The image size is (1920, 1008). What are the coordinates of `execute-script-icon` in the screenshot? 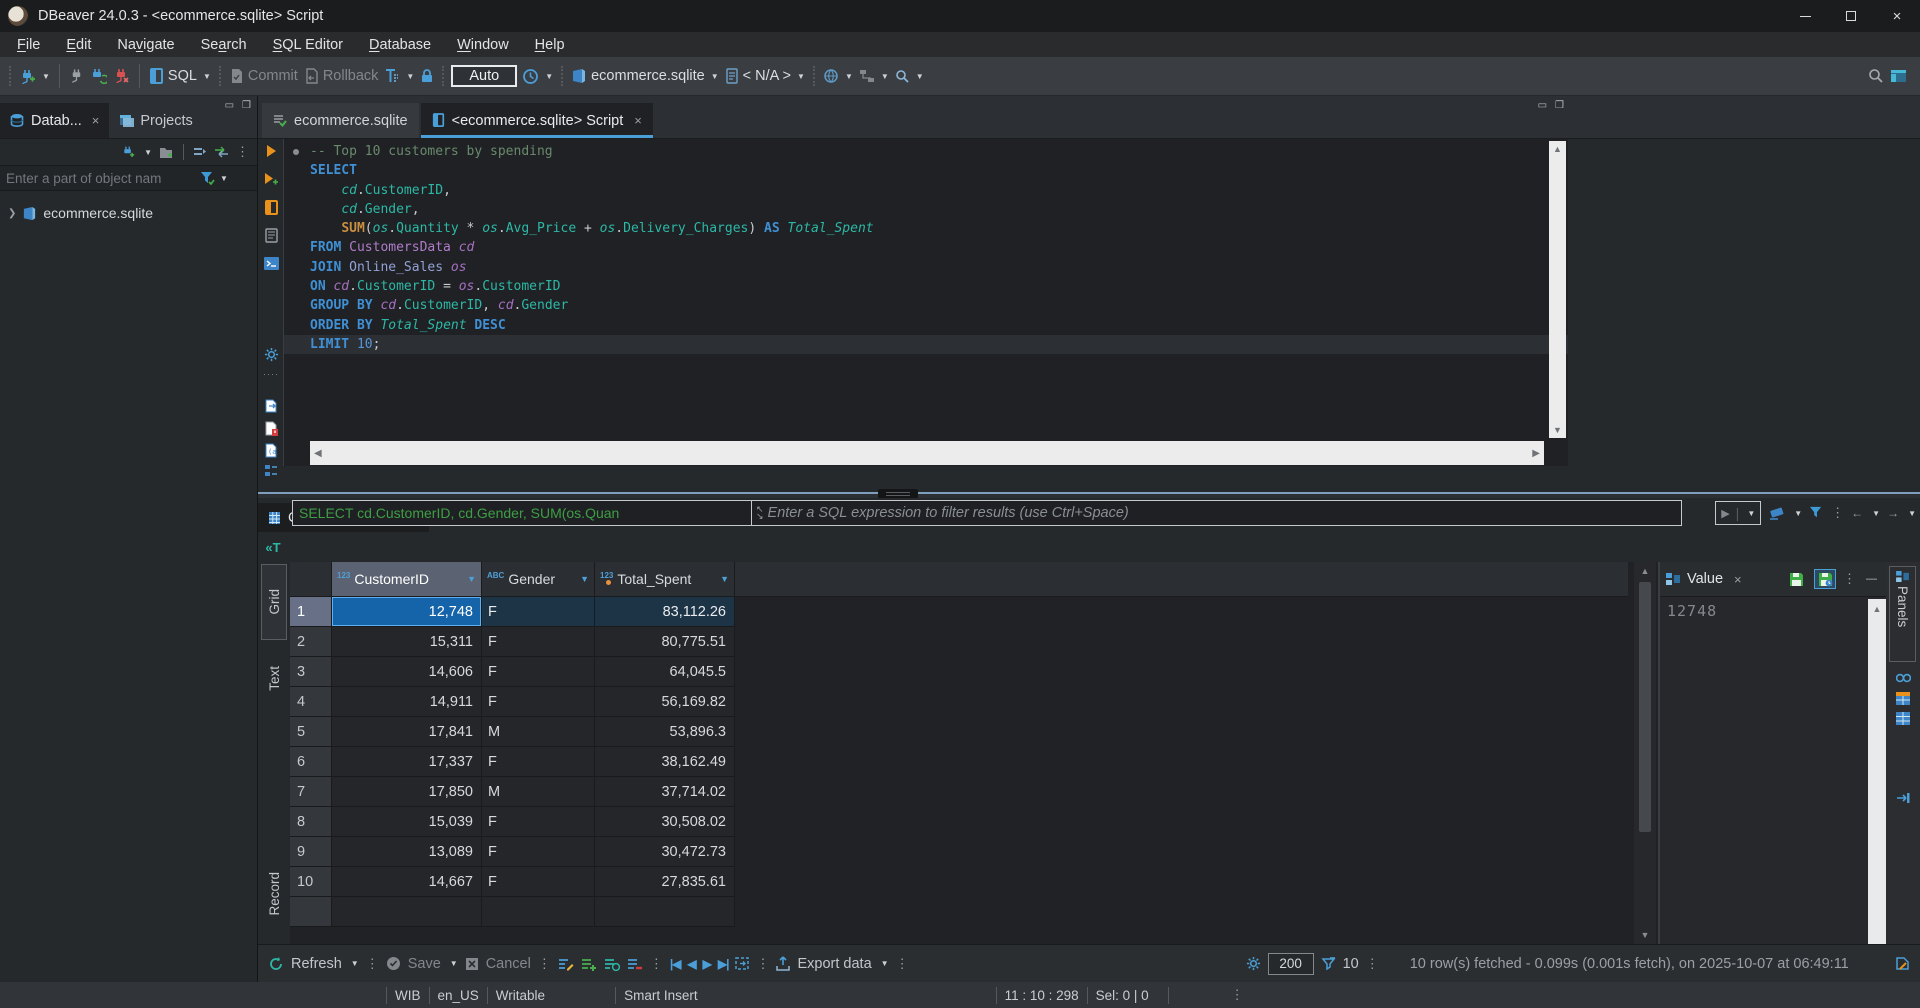 It's located at (271, 207).